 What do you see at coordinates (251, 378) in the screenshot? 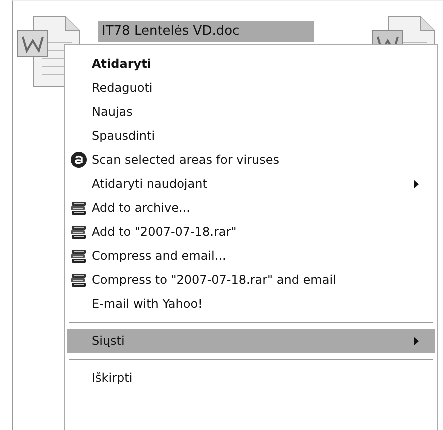
I see `menu-item: Iškirpti` at bounding box center [251, 378].